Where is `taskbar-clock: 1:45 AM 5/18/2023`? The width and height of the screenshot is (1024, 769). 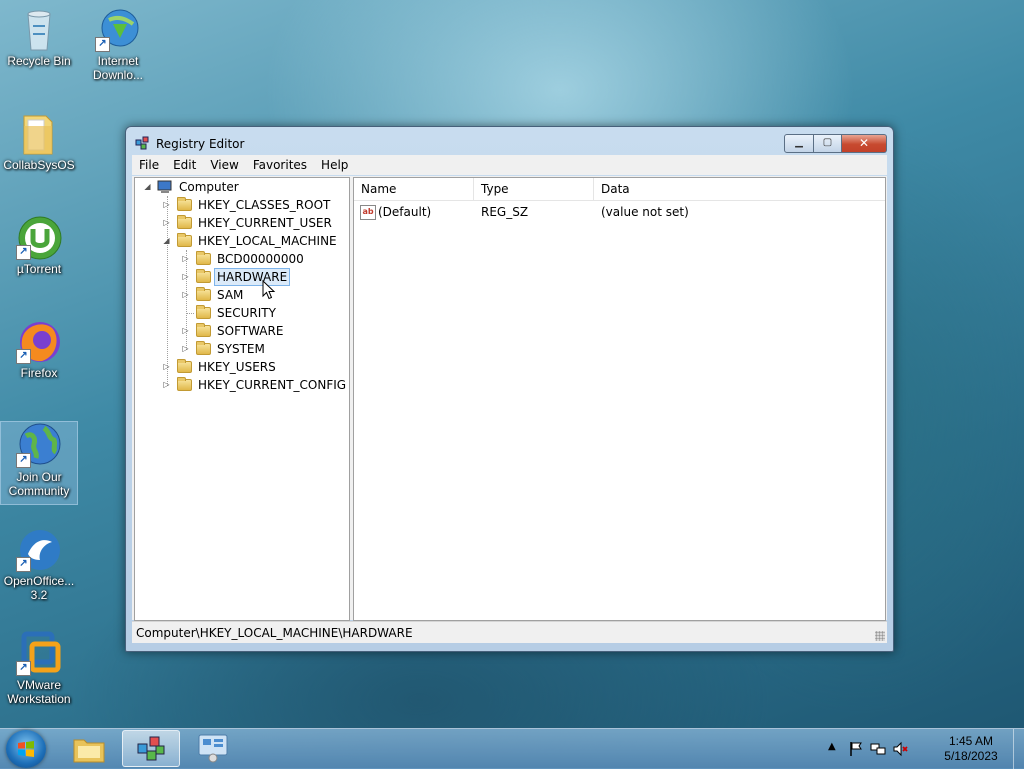
taskbar-clock: 1:45 AM 5/18/2023 is located at coordinates (971, 749).